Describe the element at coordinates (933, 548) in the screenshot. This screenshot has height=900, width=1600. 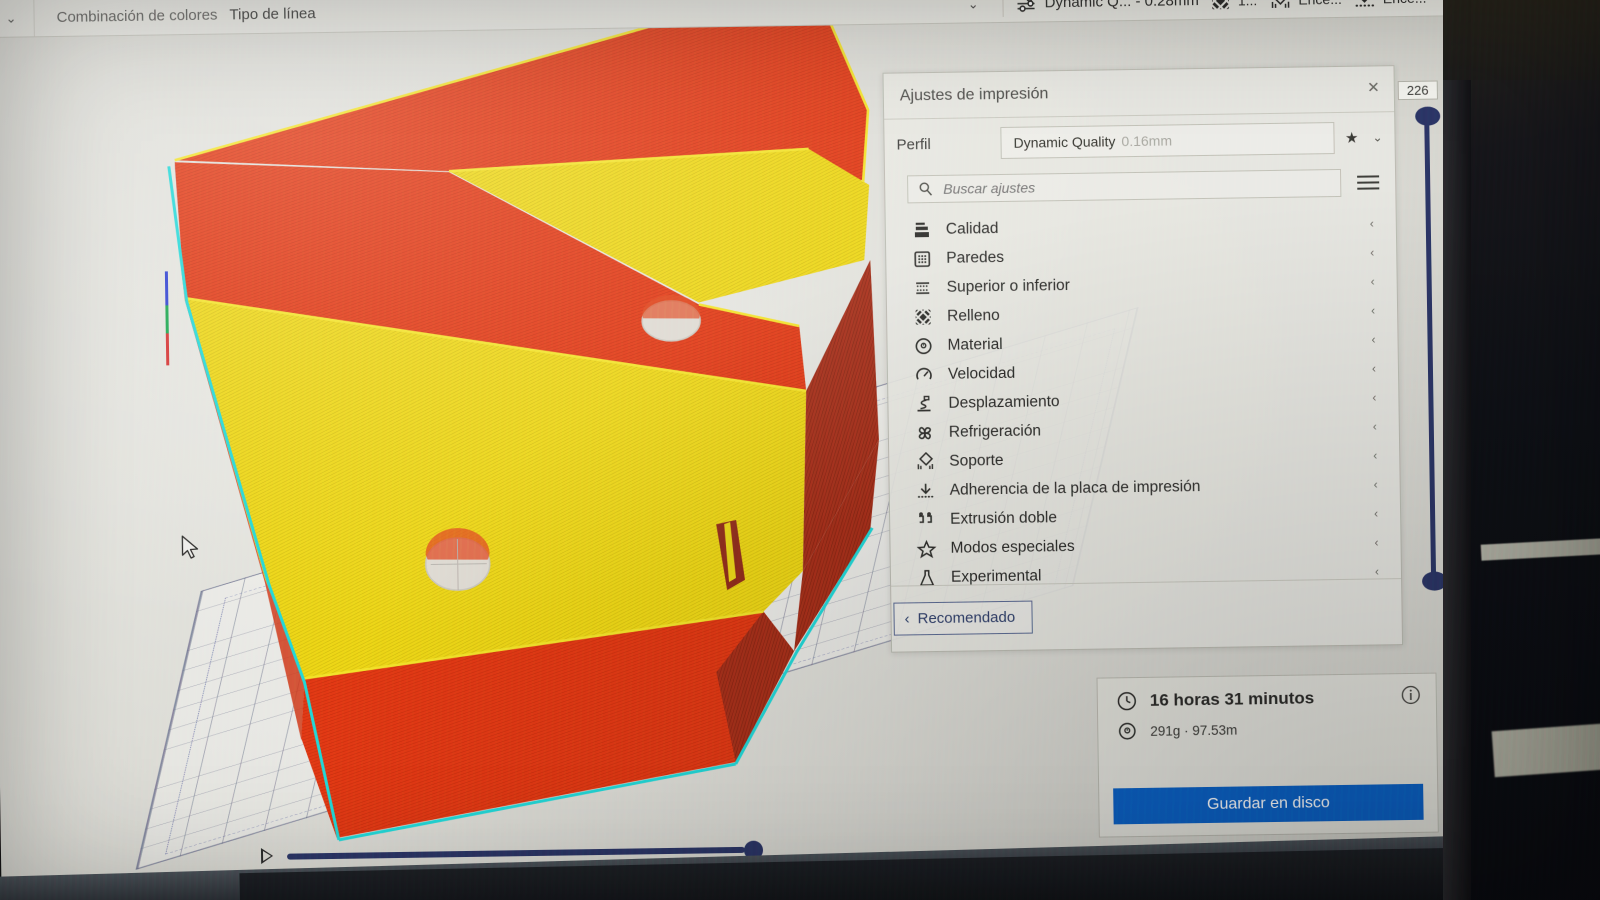
I see `special-icon` at that location.